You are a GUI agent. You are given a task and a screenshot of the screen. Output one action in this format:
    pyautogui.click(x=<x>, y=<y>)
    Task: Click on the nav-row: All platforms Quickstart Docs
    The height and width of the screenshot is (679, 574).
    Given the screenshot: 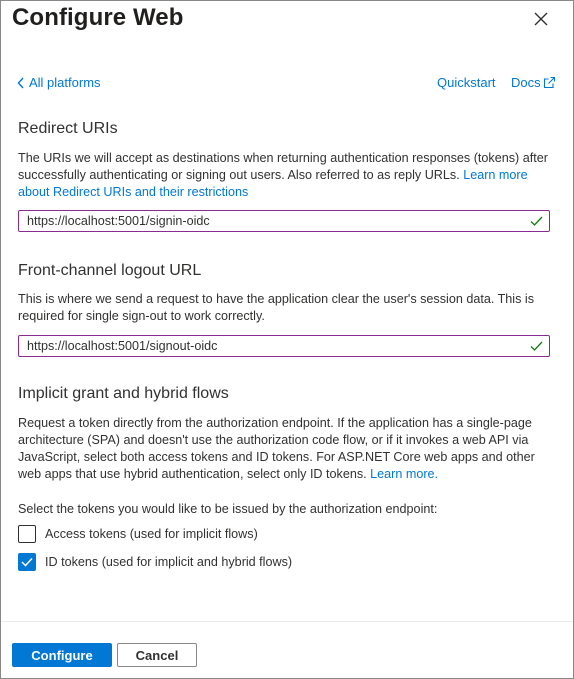 What is the action you would take?
    pyautogui.click(x=286, y=84)
    